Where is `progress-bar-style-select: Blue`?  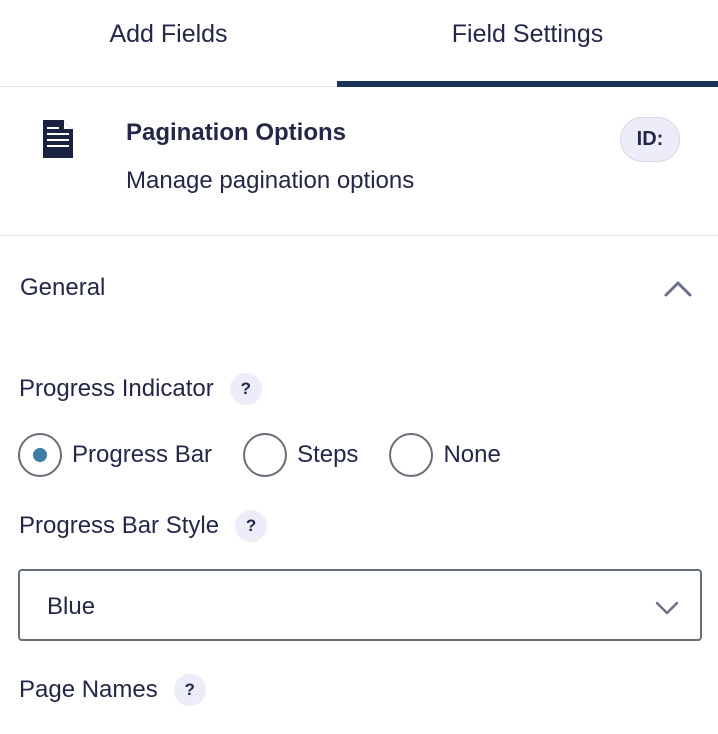
progress-bar-style-select: Blue is located at coordinates (360, 605).